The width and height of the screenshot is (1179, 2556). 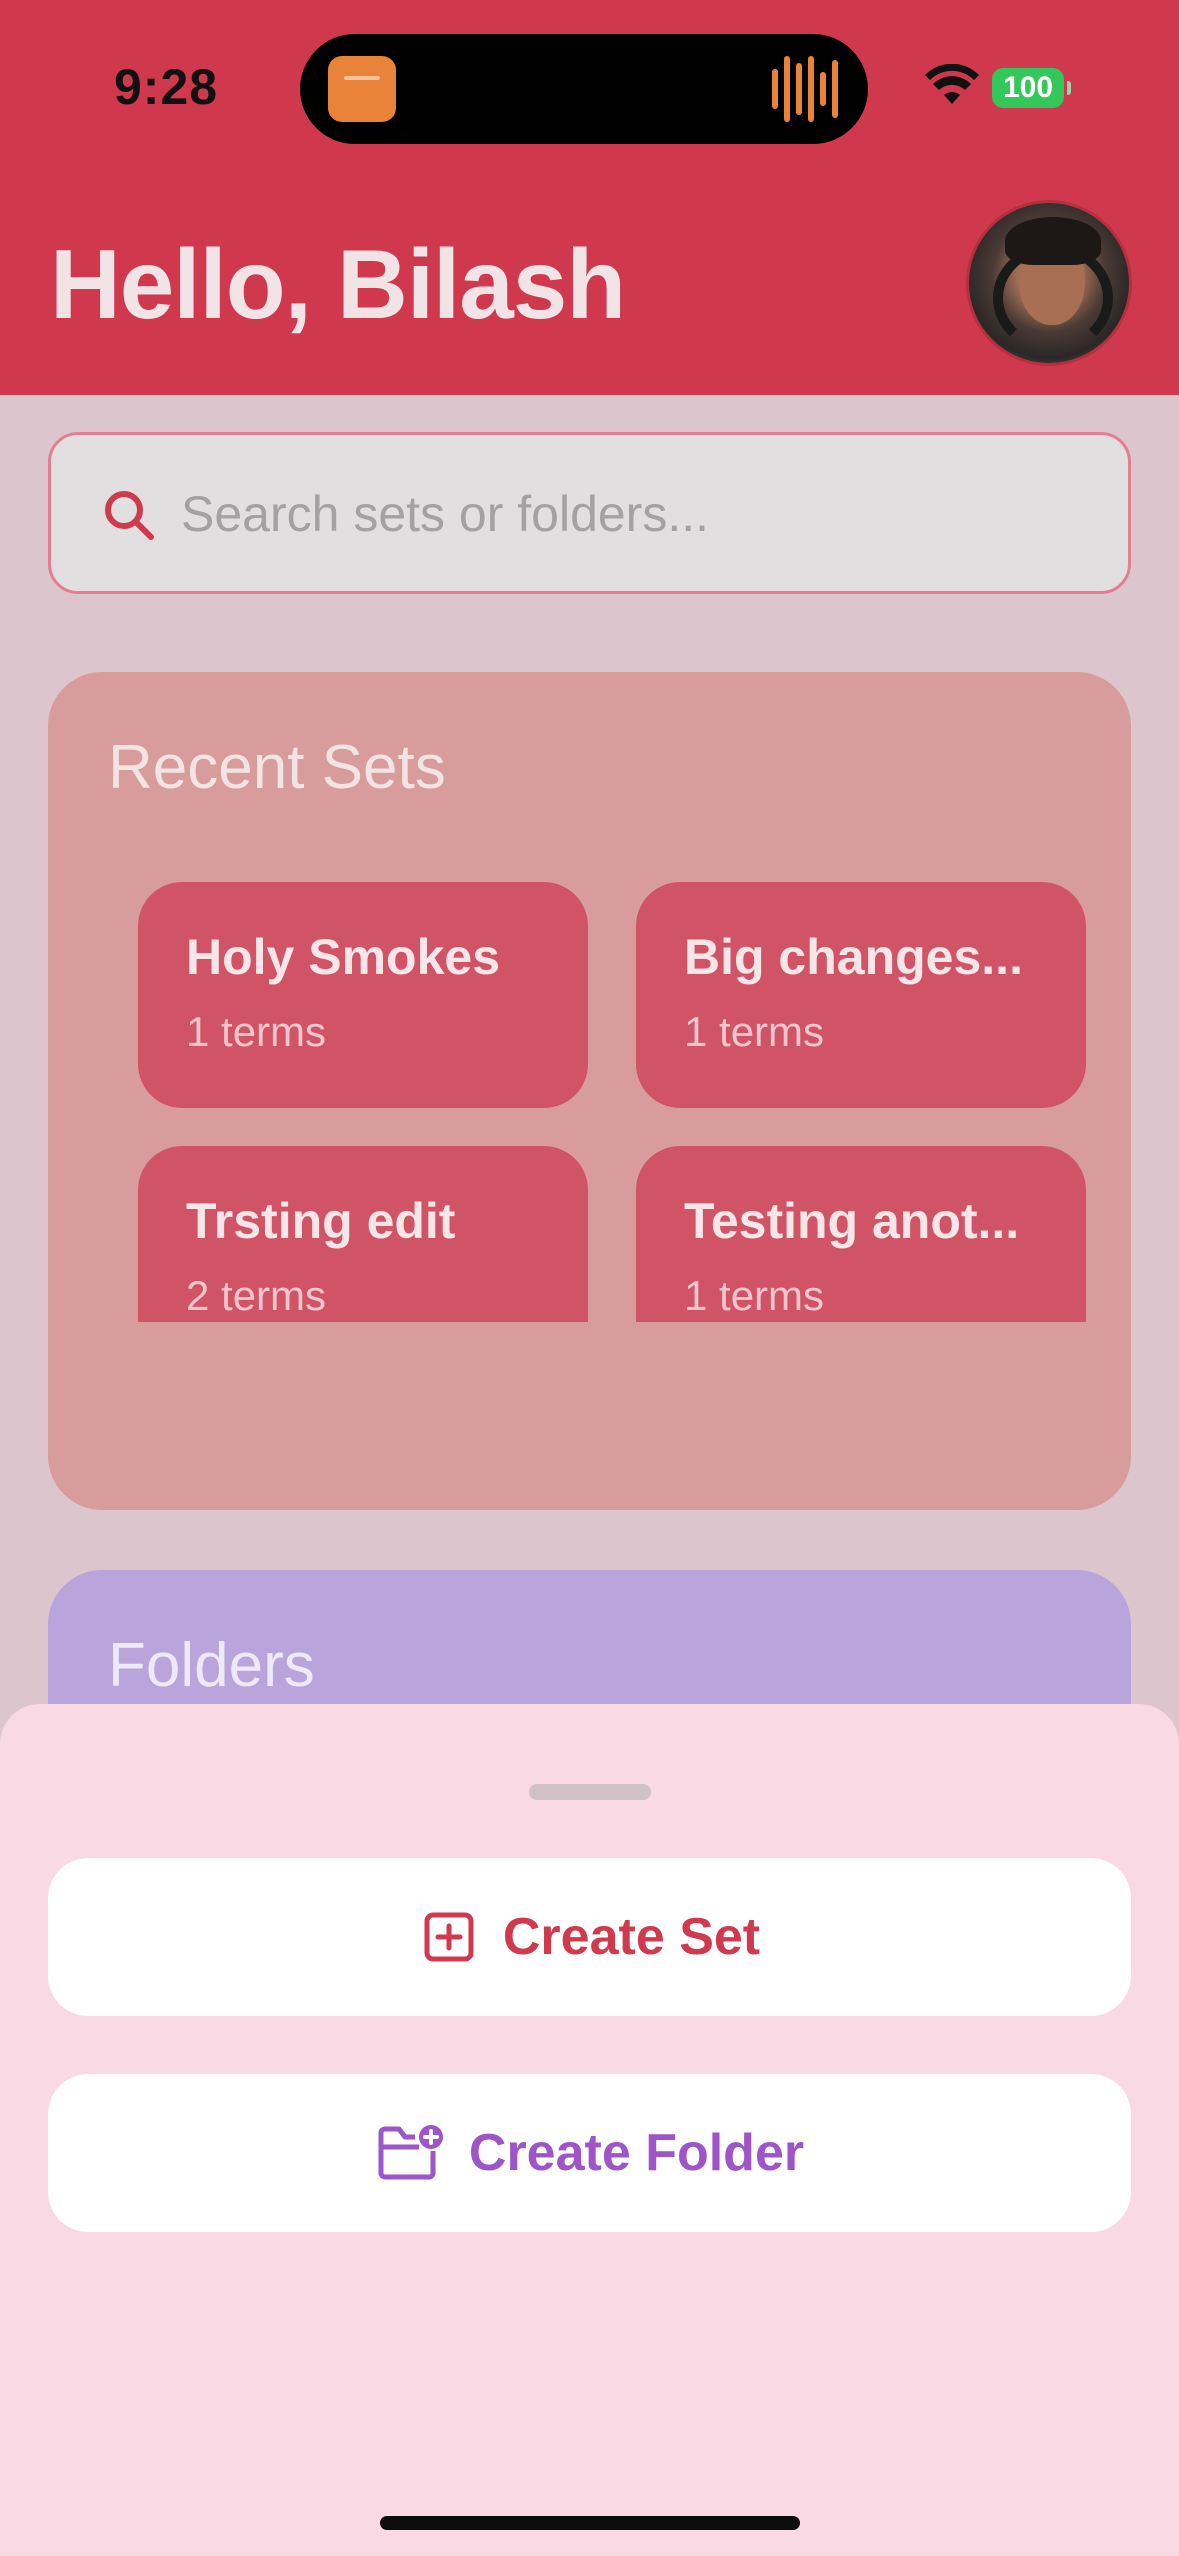 I want to click on folders-title: Folders, so click(x=211, y=1665).